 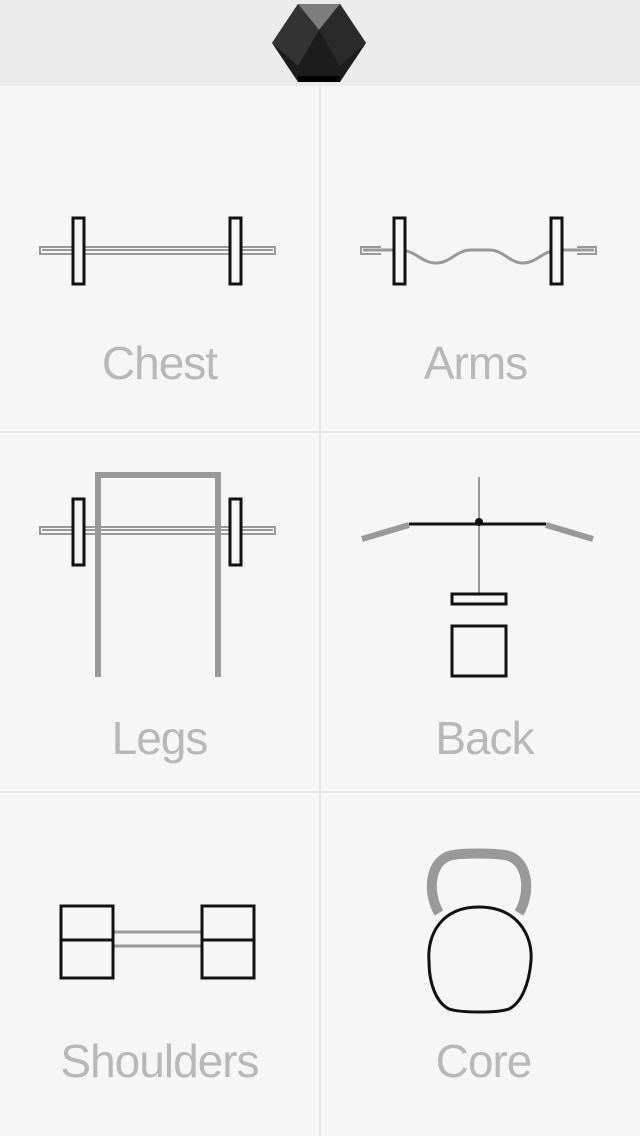 What do you see at coordinates (484, 1061) in the screenshot?
I see `category-label-core: Core` at bounding box center [484, 1061].